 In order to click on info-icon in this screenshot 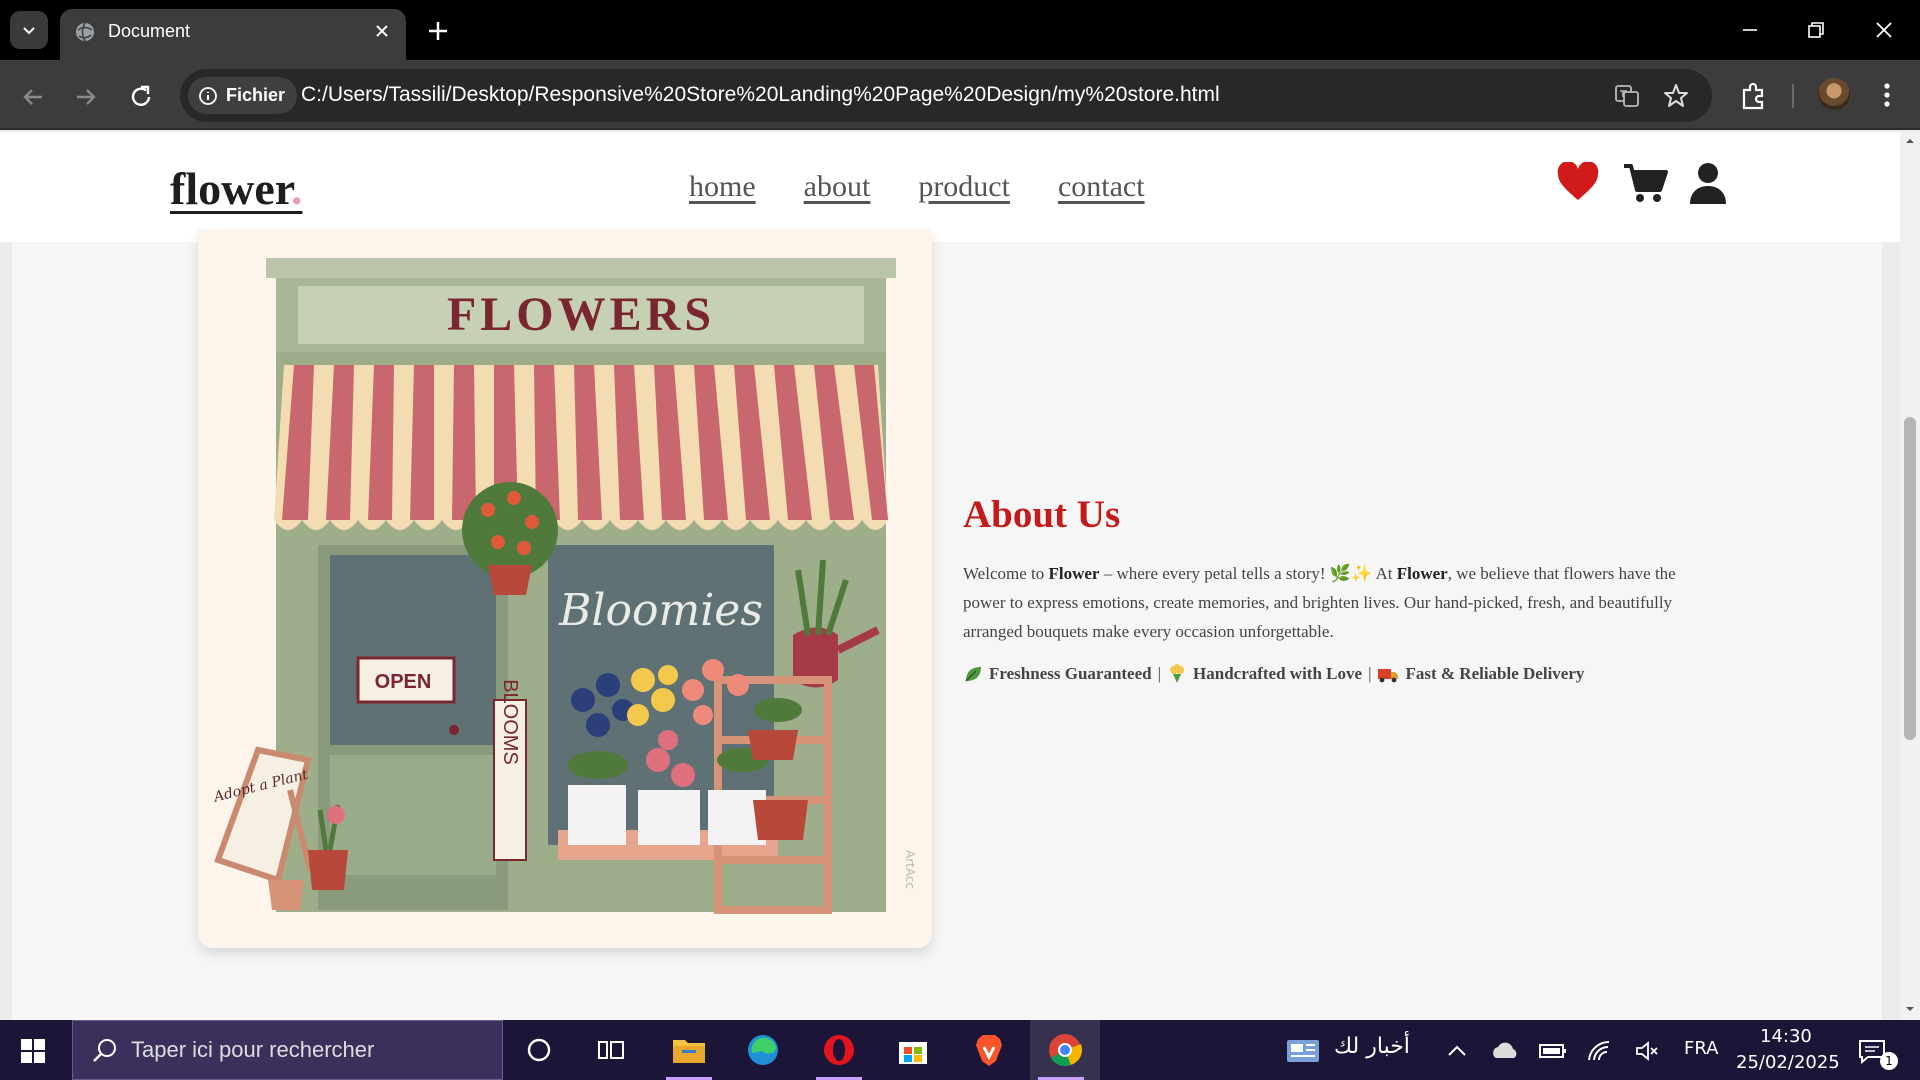, I will do `click(208, 95)`.